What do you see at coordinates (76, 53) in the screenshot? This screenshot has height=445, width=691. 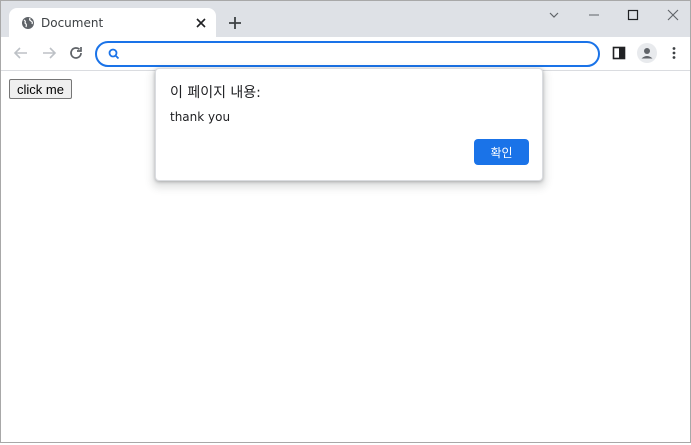 I see `reload-icon` at bounding box center [76, 53].